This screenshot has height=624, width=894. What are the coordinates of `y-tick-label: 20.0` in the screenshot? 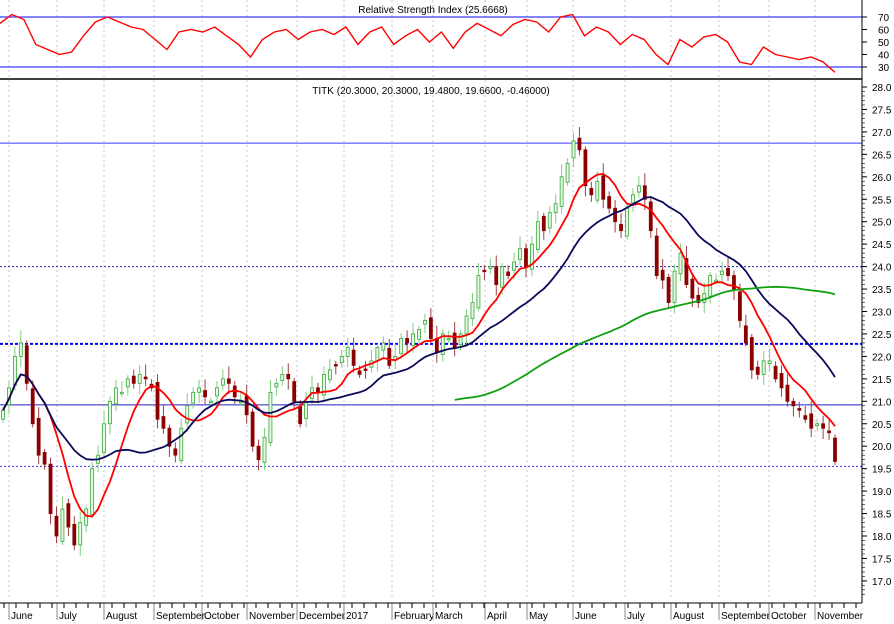 It's located at (882, 447).